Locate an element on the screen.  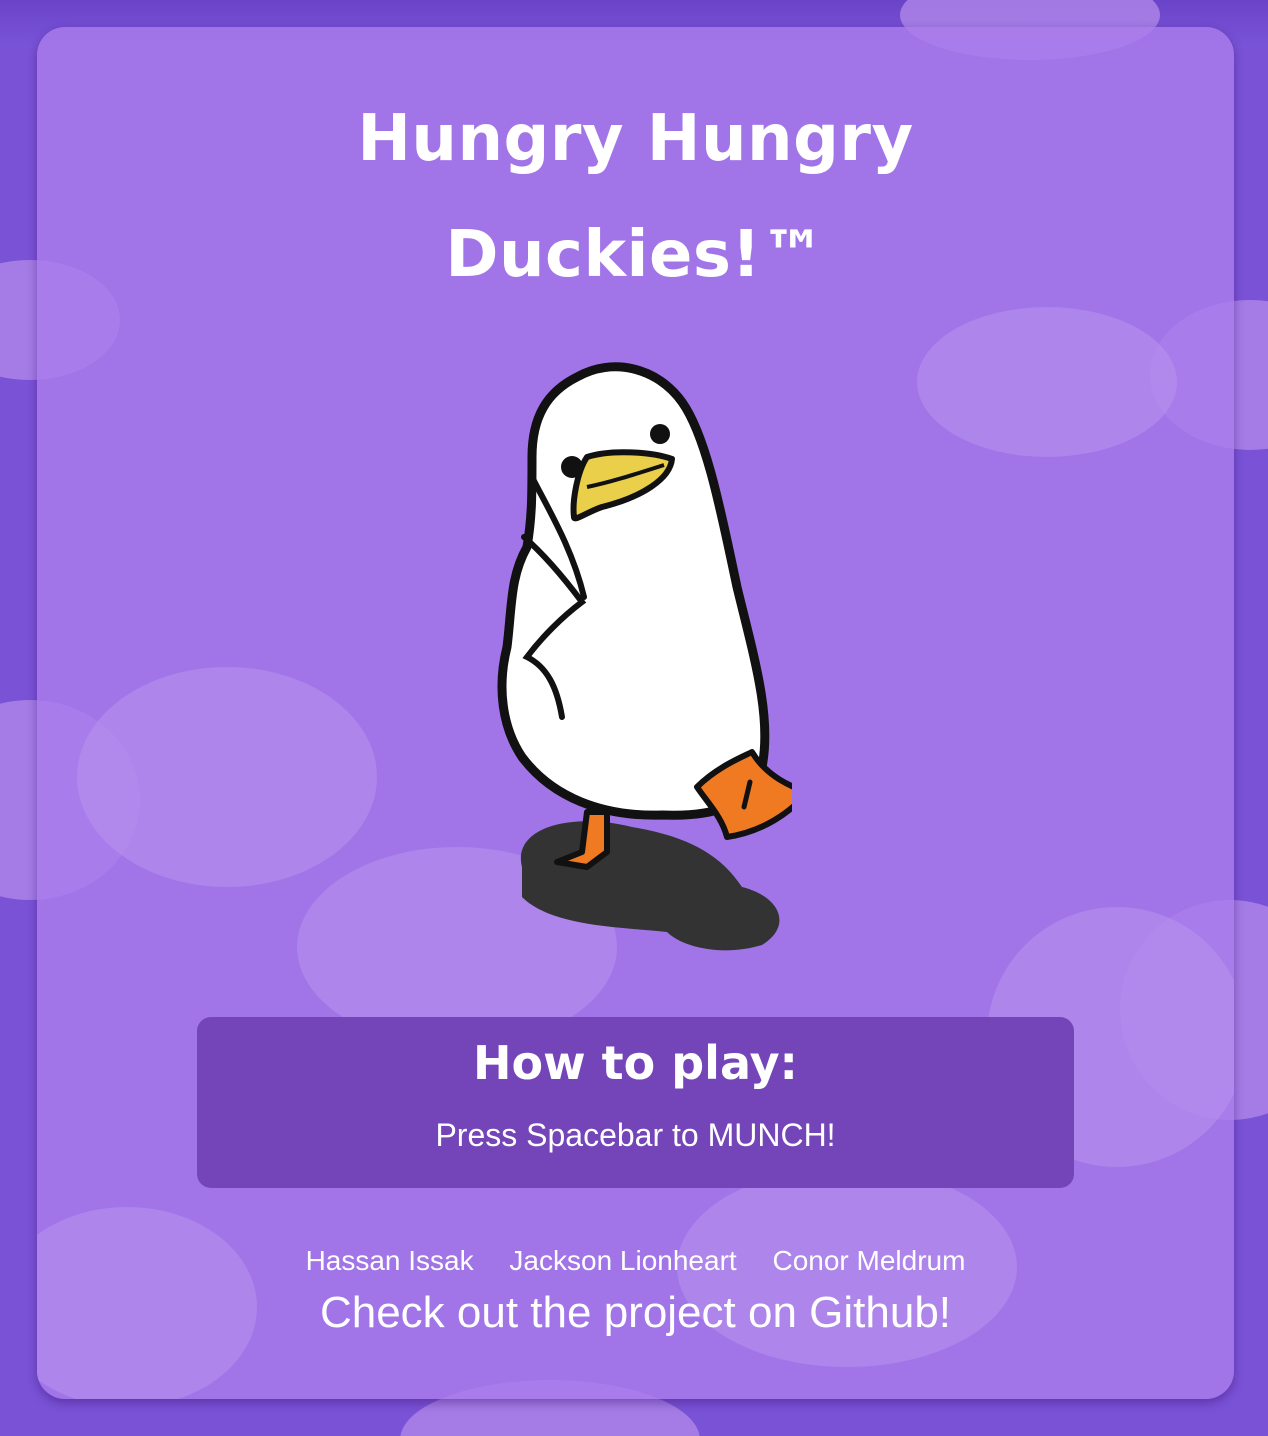
duck-shadow is located at coordinates (650, 886).